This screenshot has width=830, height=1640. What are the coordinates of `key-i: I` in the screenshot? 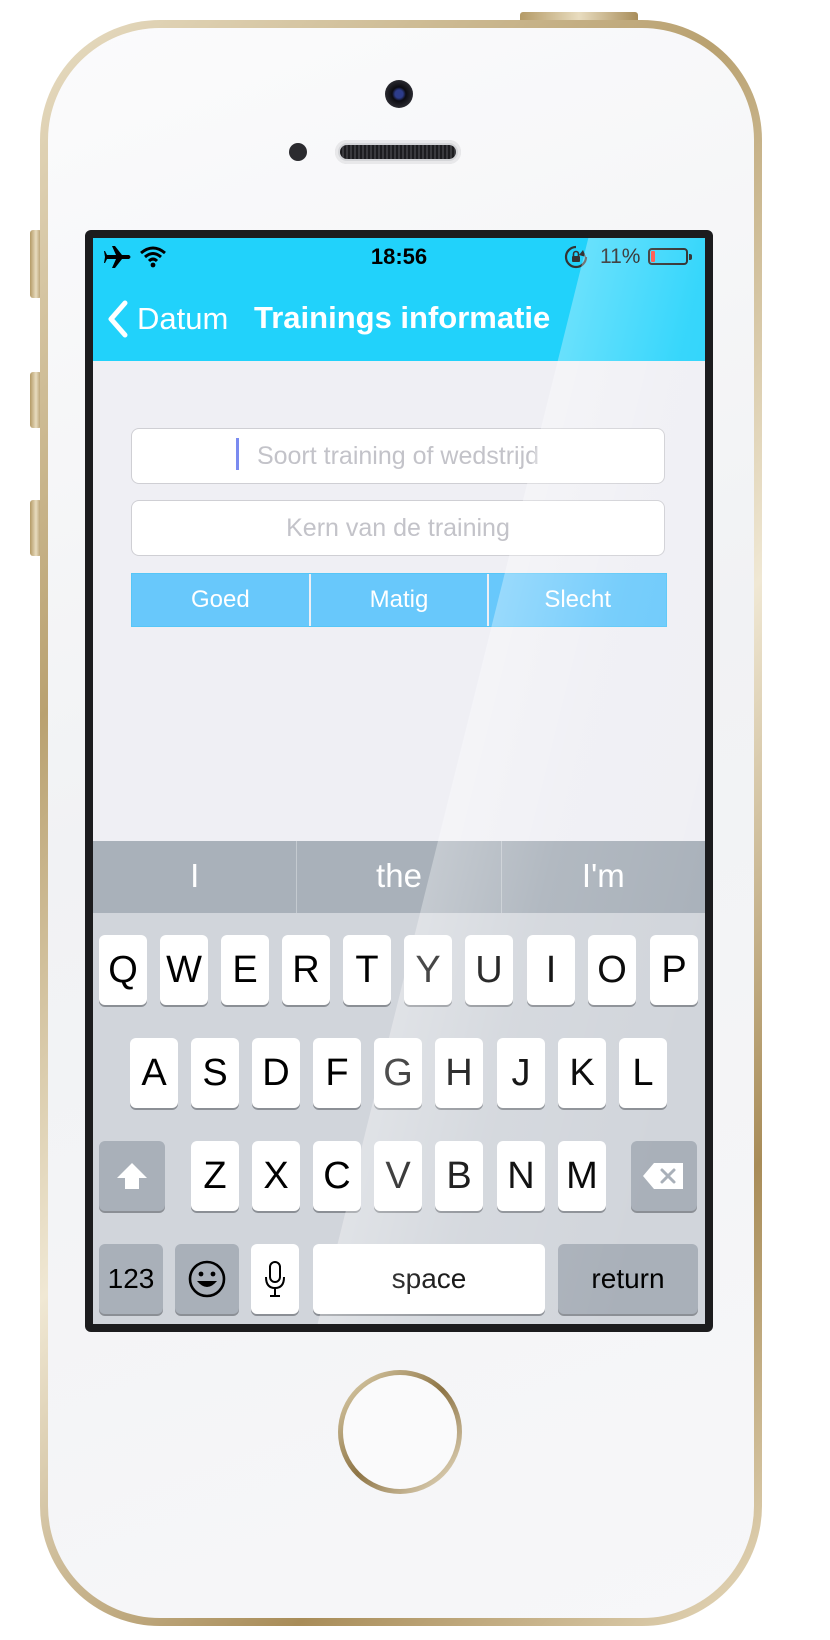 It's located at (551, 970).